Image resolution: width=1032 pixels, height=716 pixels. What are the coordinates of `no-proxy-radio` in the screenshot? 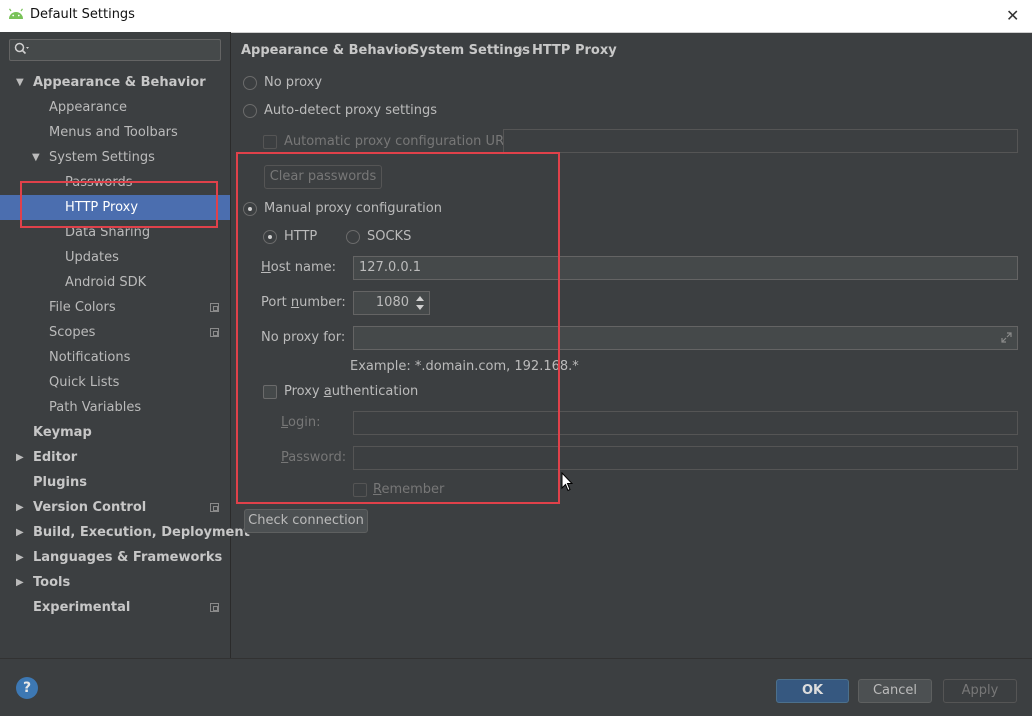 It's located at (250, 83).